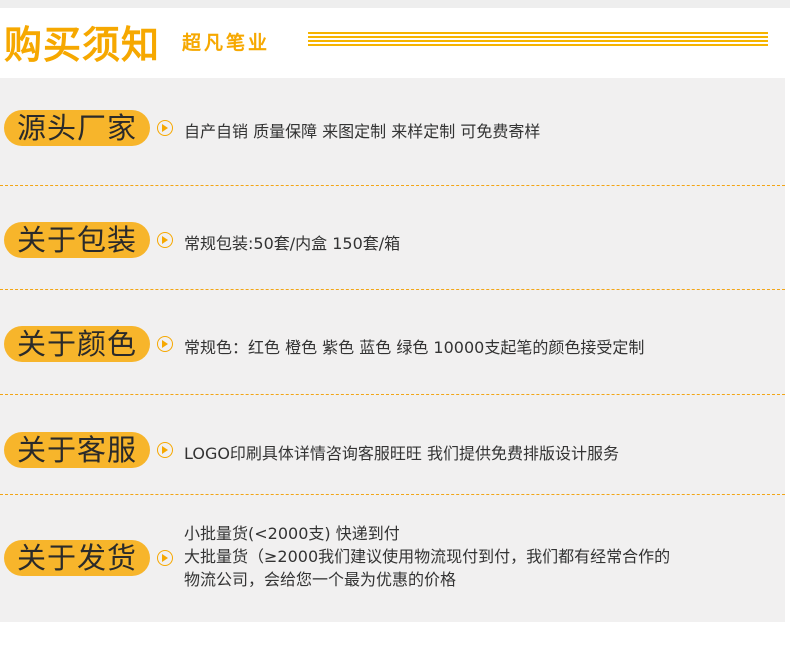 The image size is (790, 656). Describe the element at coordinates (82, 44) in the screenshot. I see `page-title: 购买须知` at that location.